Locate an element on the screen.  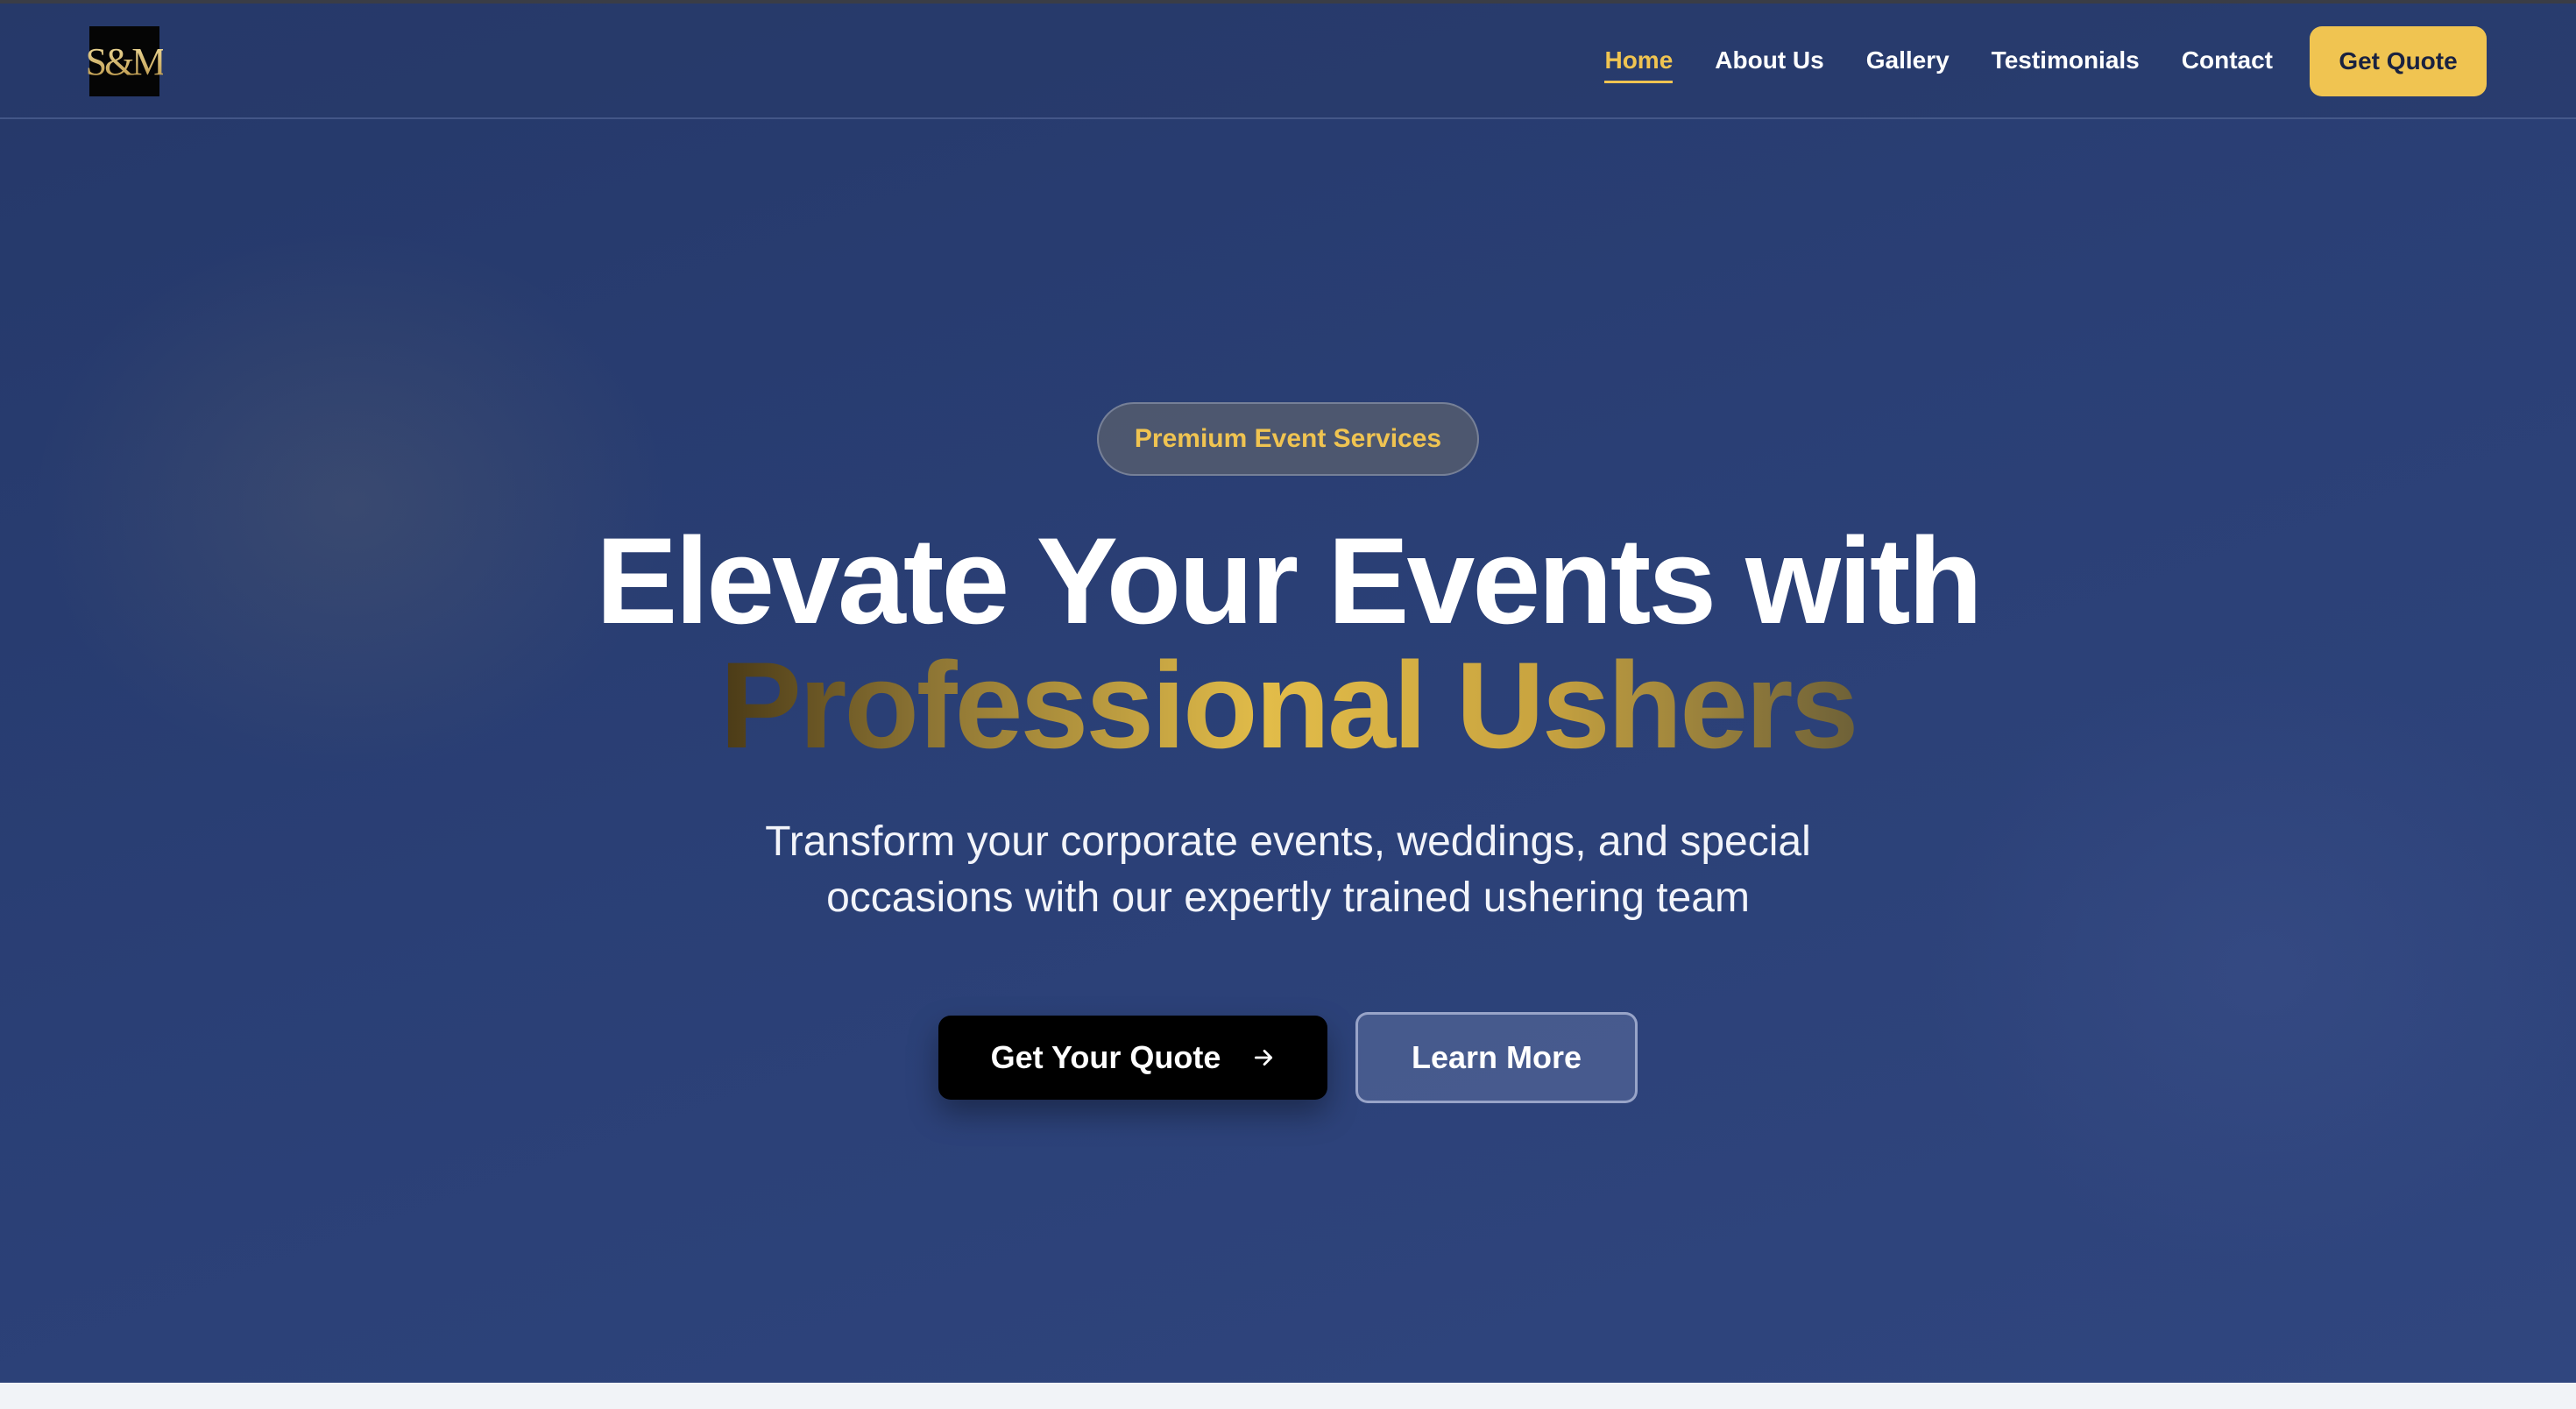
get-quote-button: Get Quote is located at coordinates (2398, 61).